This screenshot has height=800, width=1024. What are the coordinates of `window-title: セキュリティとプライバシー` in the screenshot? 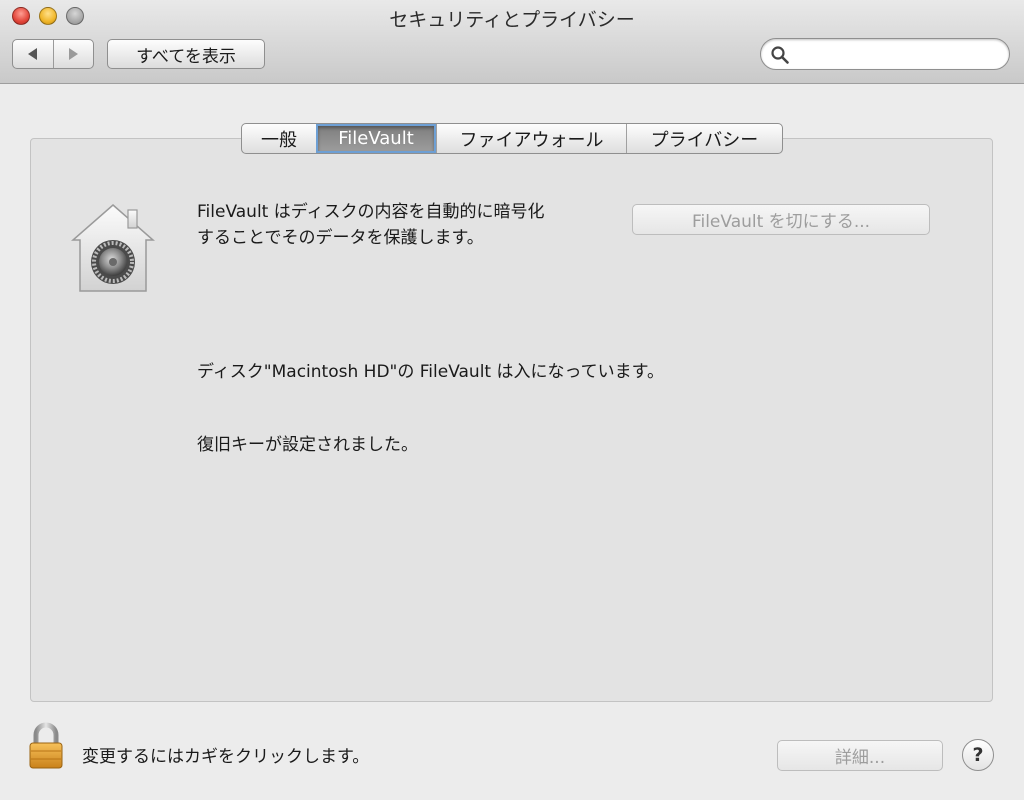 It's located at (512, 20).